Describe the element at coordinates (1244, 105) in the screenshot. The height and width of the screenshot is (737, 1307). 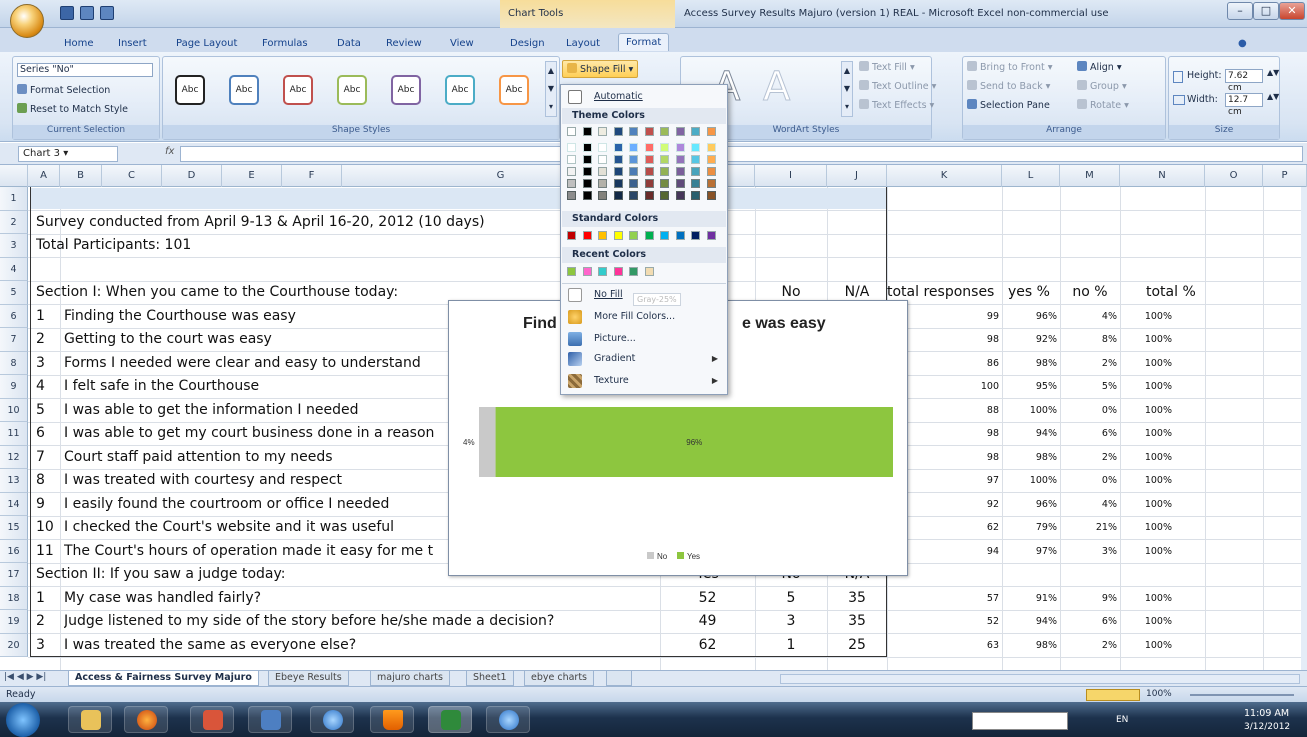
I see `width-input: 12.7 cm` at that location.